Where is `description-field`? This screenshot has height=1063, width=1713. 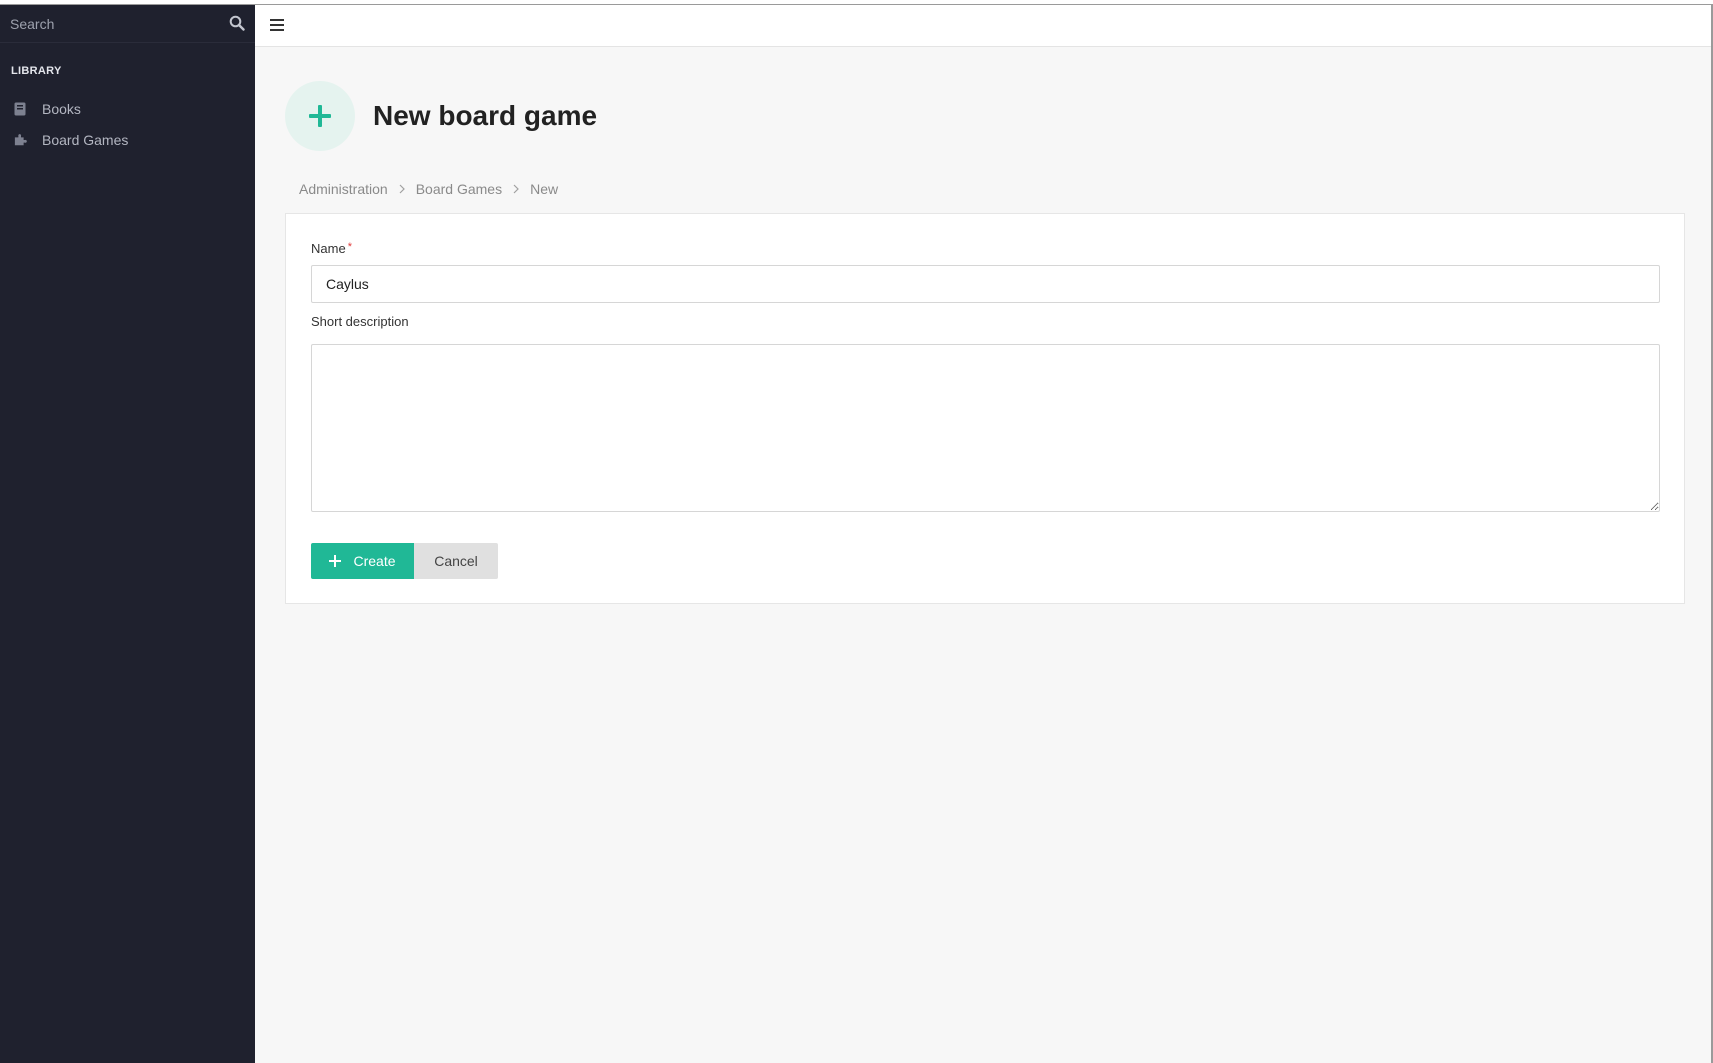 description-field is located at coordinates (985, 428).